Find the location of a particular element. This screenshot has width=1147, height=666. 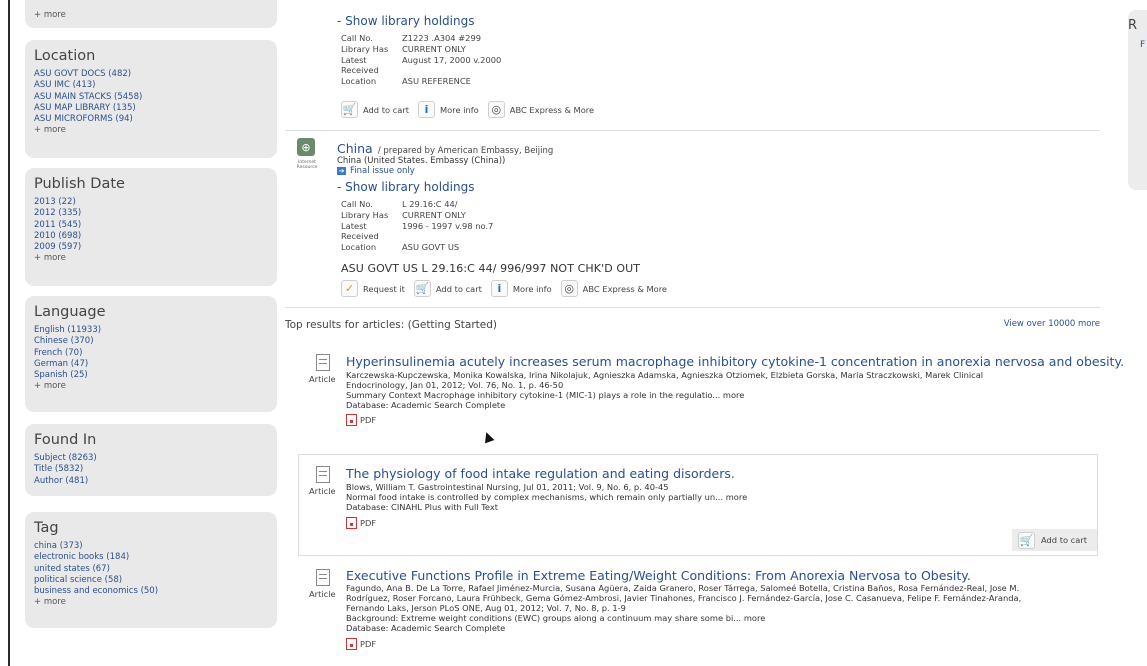

facet-item: Subject (8263) is located at coordinates (151, 458).